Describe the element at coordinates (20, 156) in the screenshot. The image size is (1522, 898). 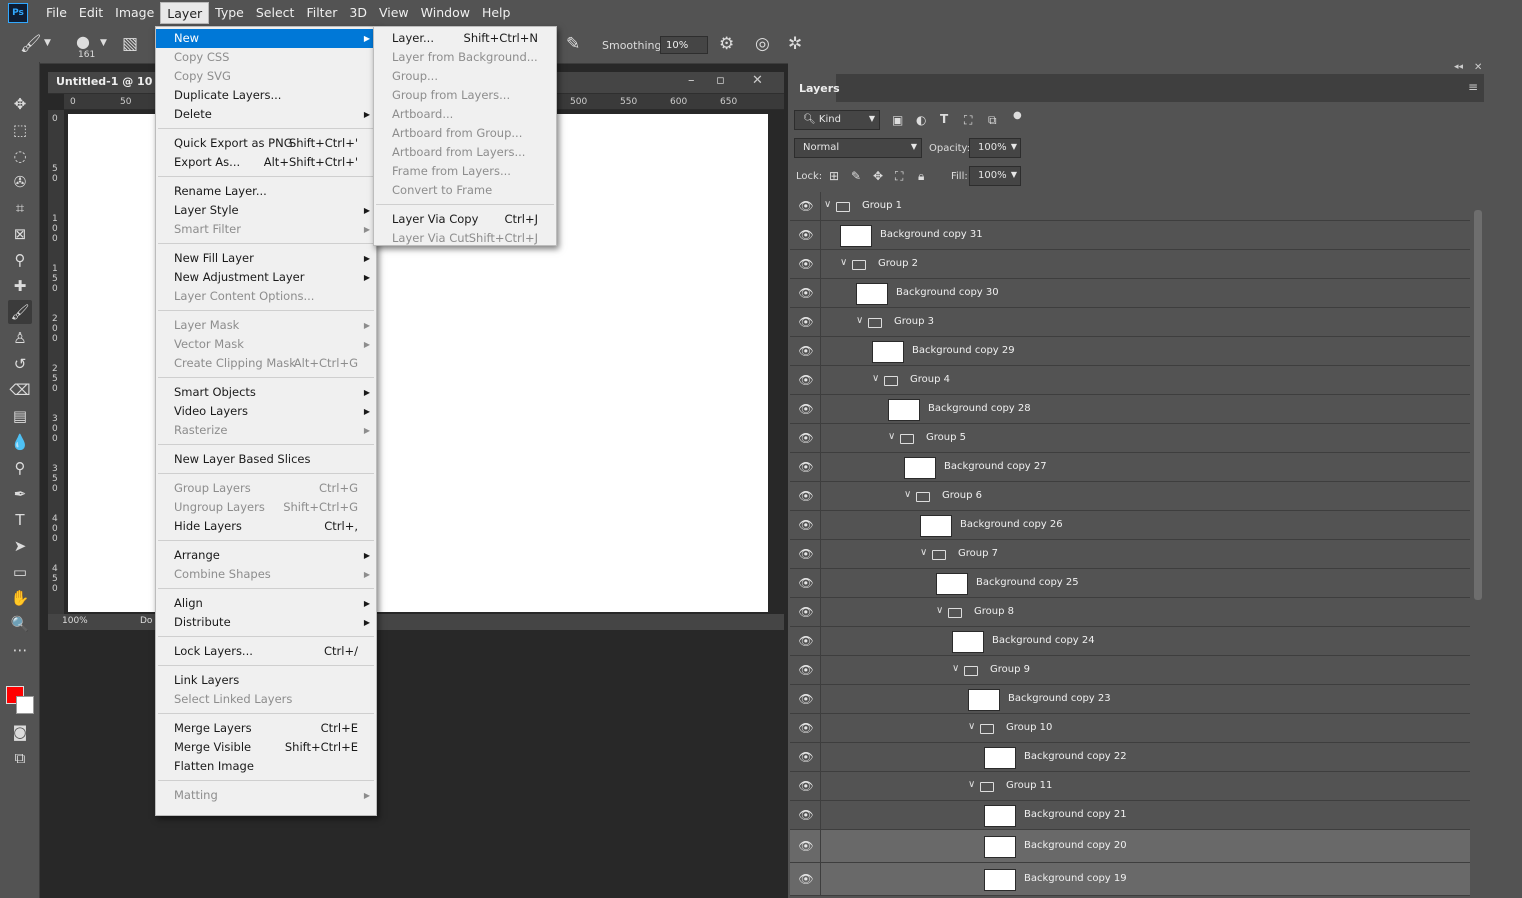
I see `lasso-tool-icon: ◌` at that location.